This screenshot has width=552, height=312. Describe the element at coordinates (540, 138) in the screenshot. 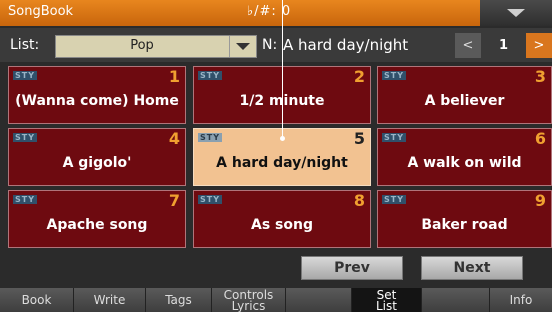

I see `entry-number: 6` at that location.